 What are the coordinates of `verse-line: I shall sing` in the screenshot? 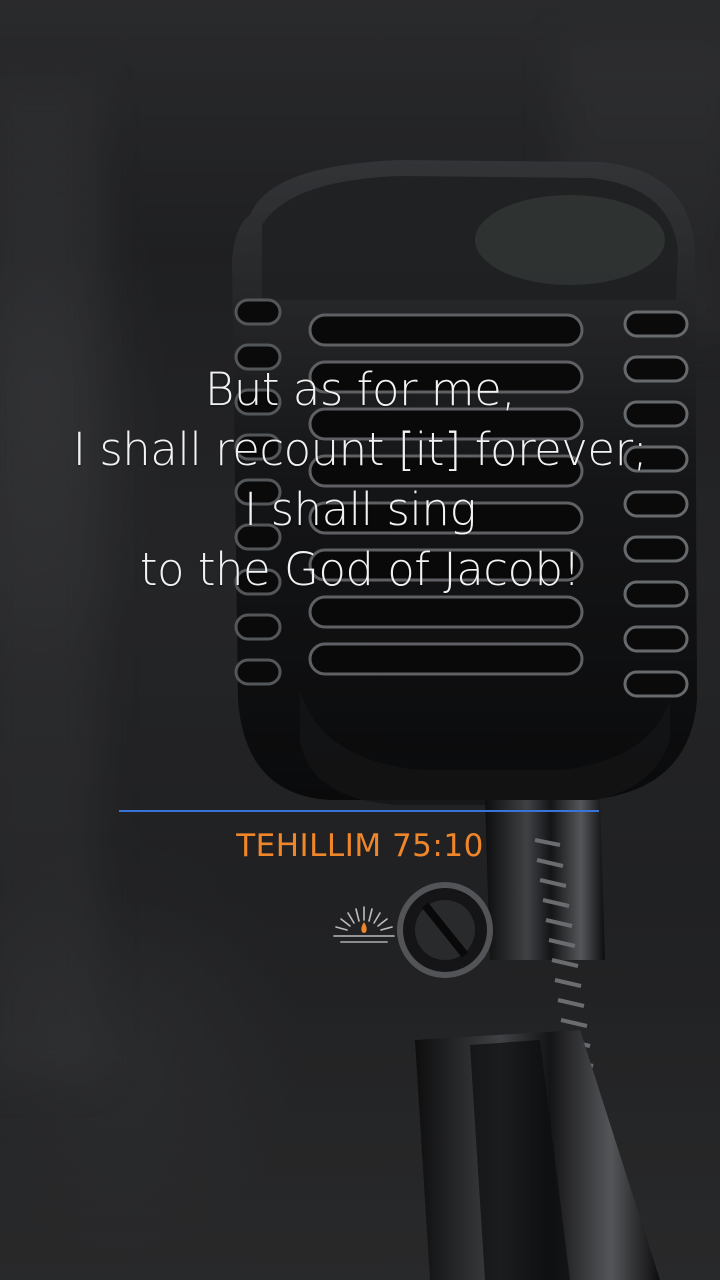 It's located at (360, 509).